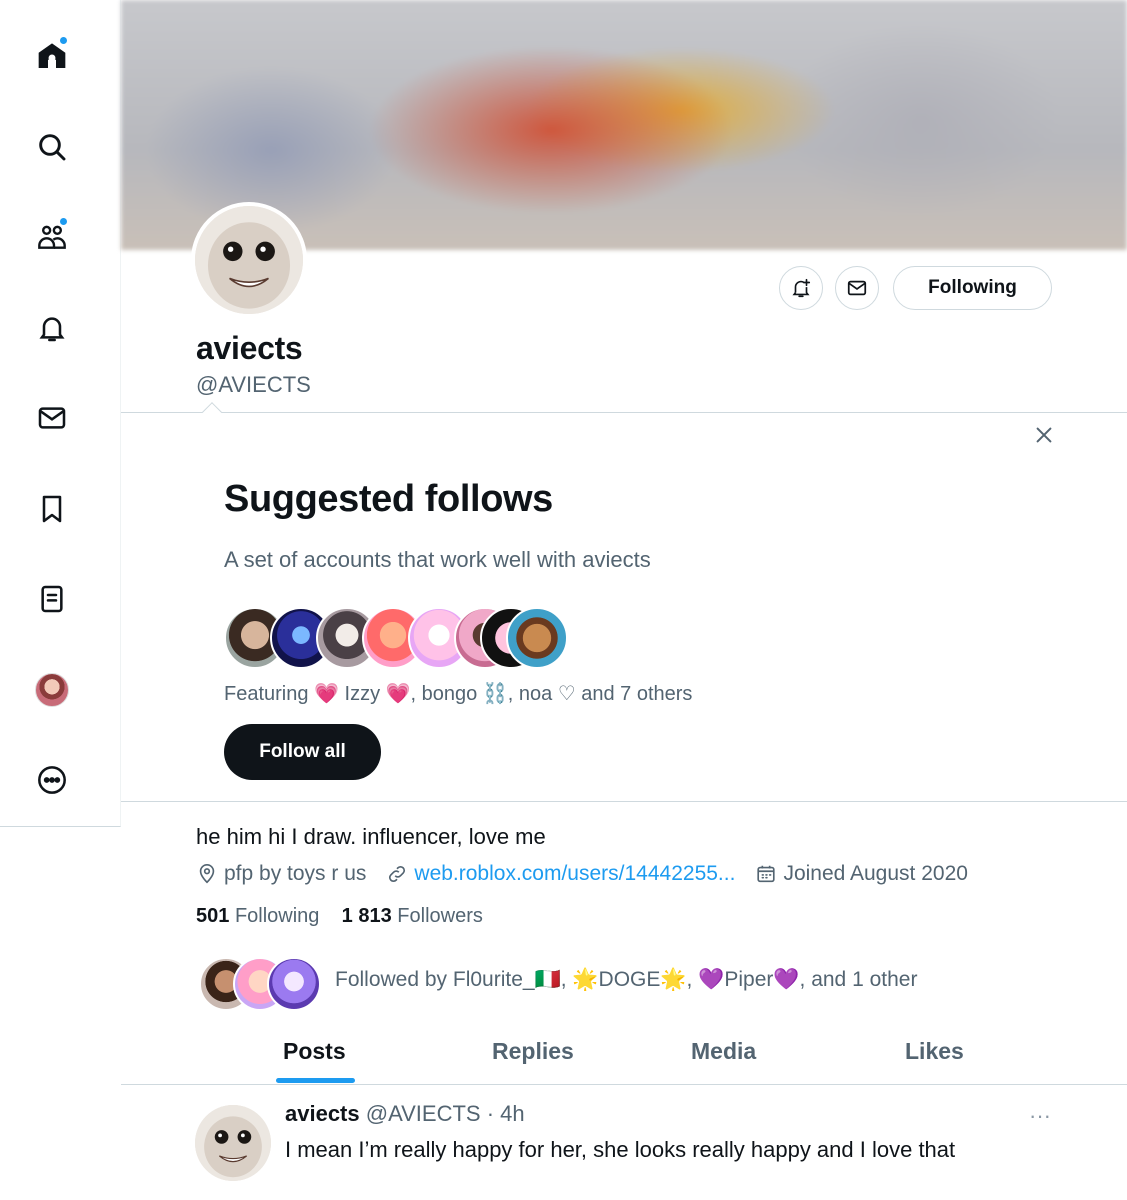 This screenshot has height=1200, width=1127. What do you see at coordinates (388, 499) in the screenshot?
I see `suggested-title: Suggested follows` at bounding box center [388, 499].